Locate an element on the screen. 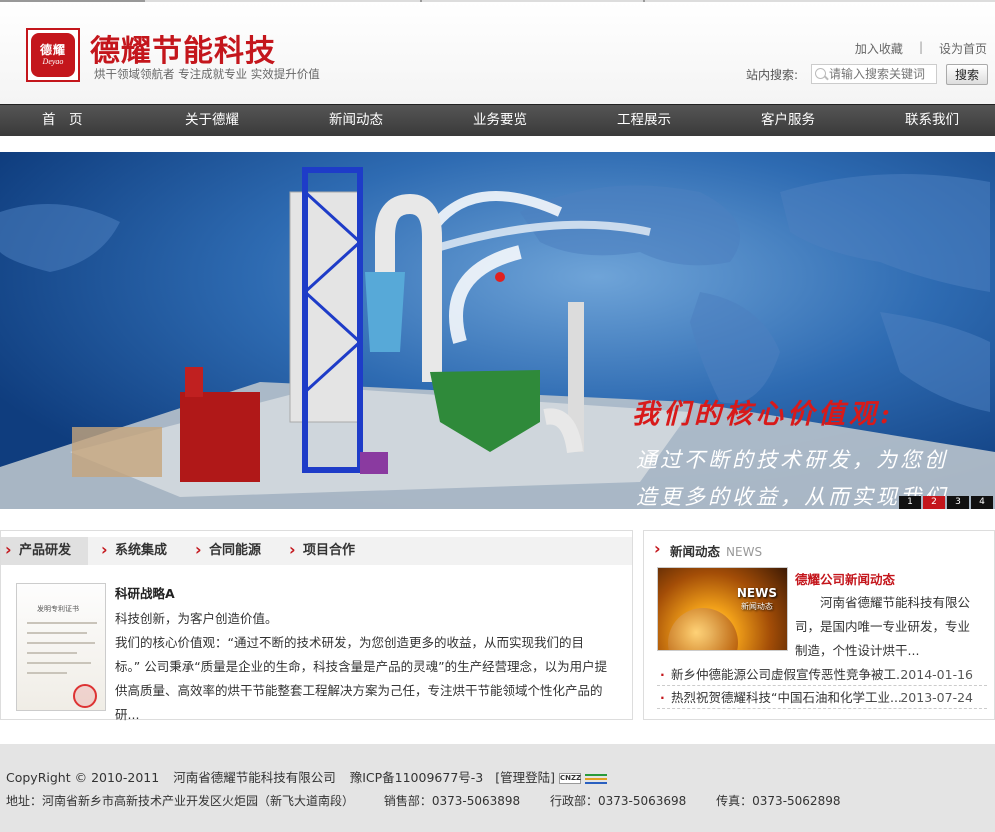 Image resolution: width=995 pixels, height=832 pixels. tab-integration: 系统集成 is located at coordinates (132, 550).